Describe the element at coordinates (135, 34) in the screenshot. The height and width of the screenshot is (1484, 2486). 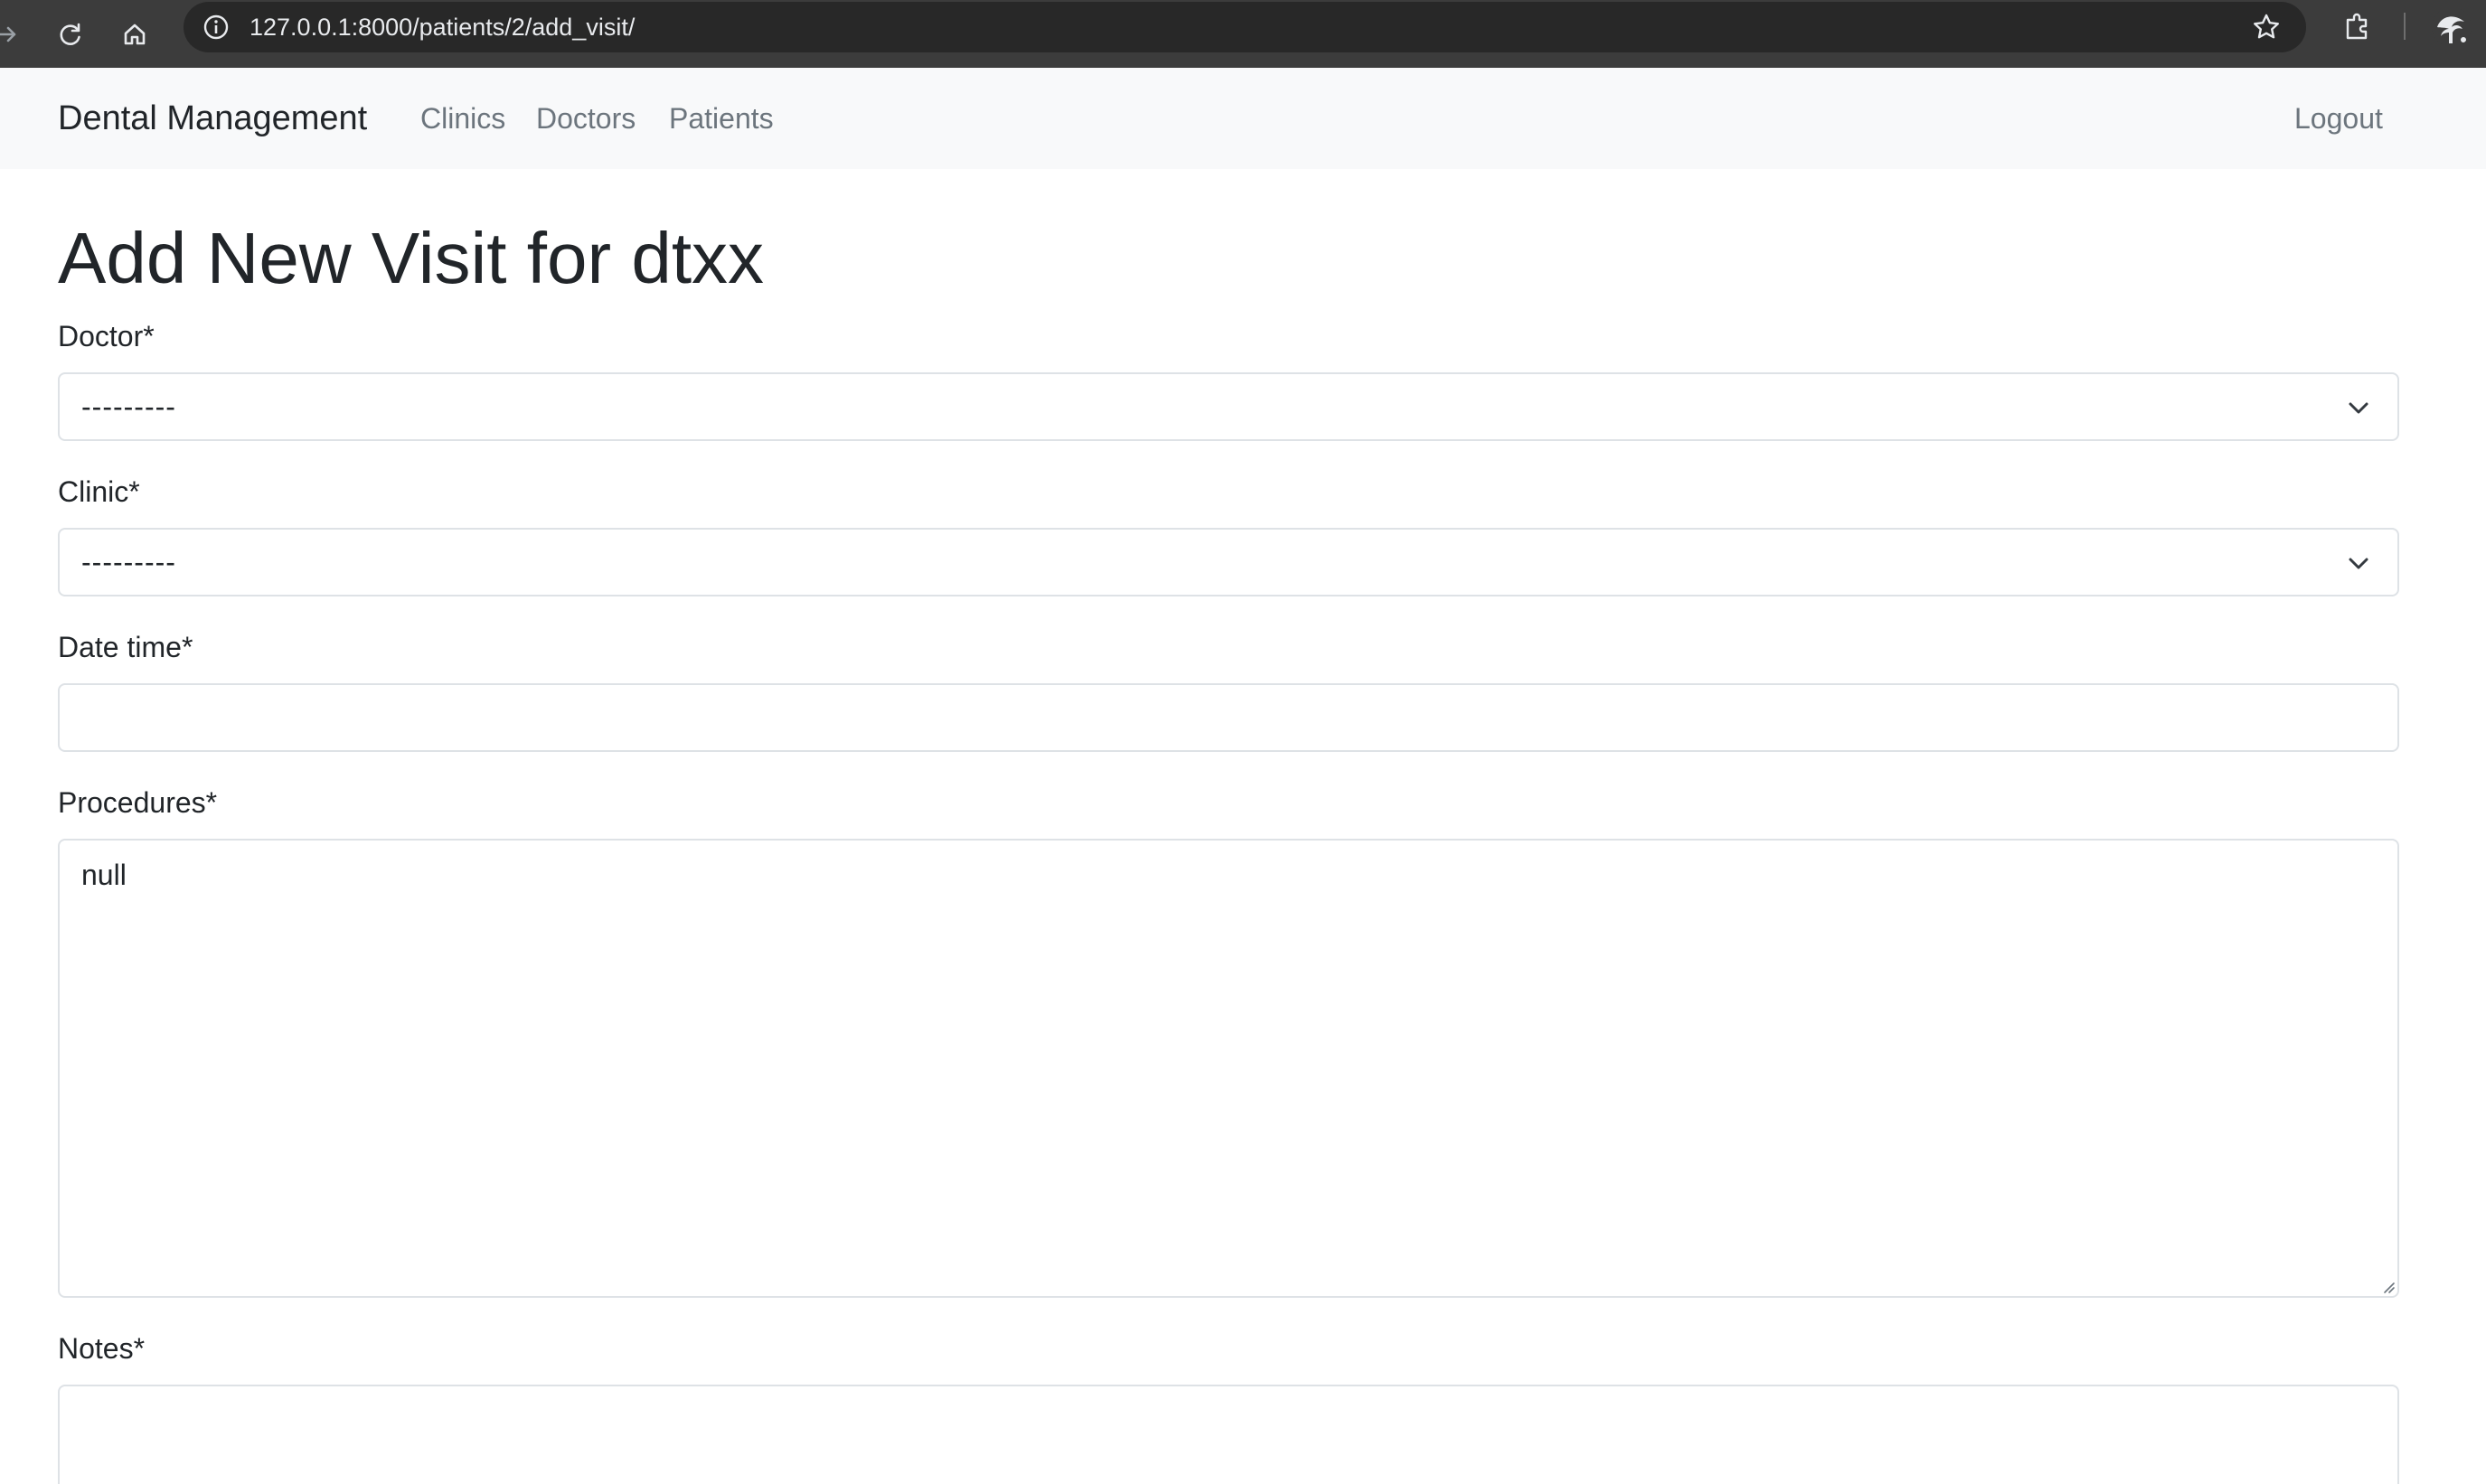
I see `home-icon` at that location.